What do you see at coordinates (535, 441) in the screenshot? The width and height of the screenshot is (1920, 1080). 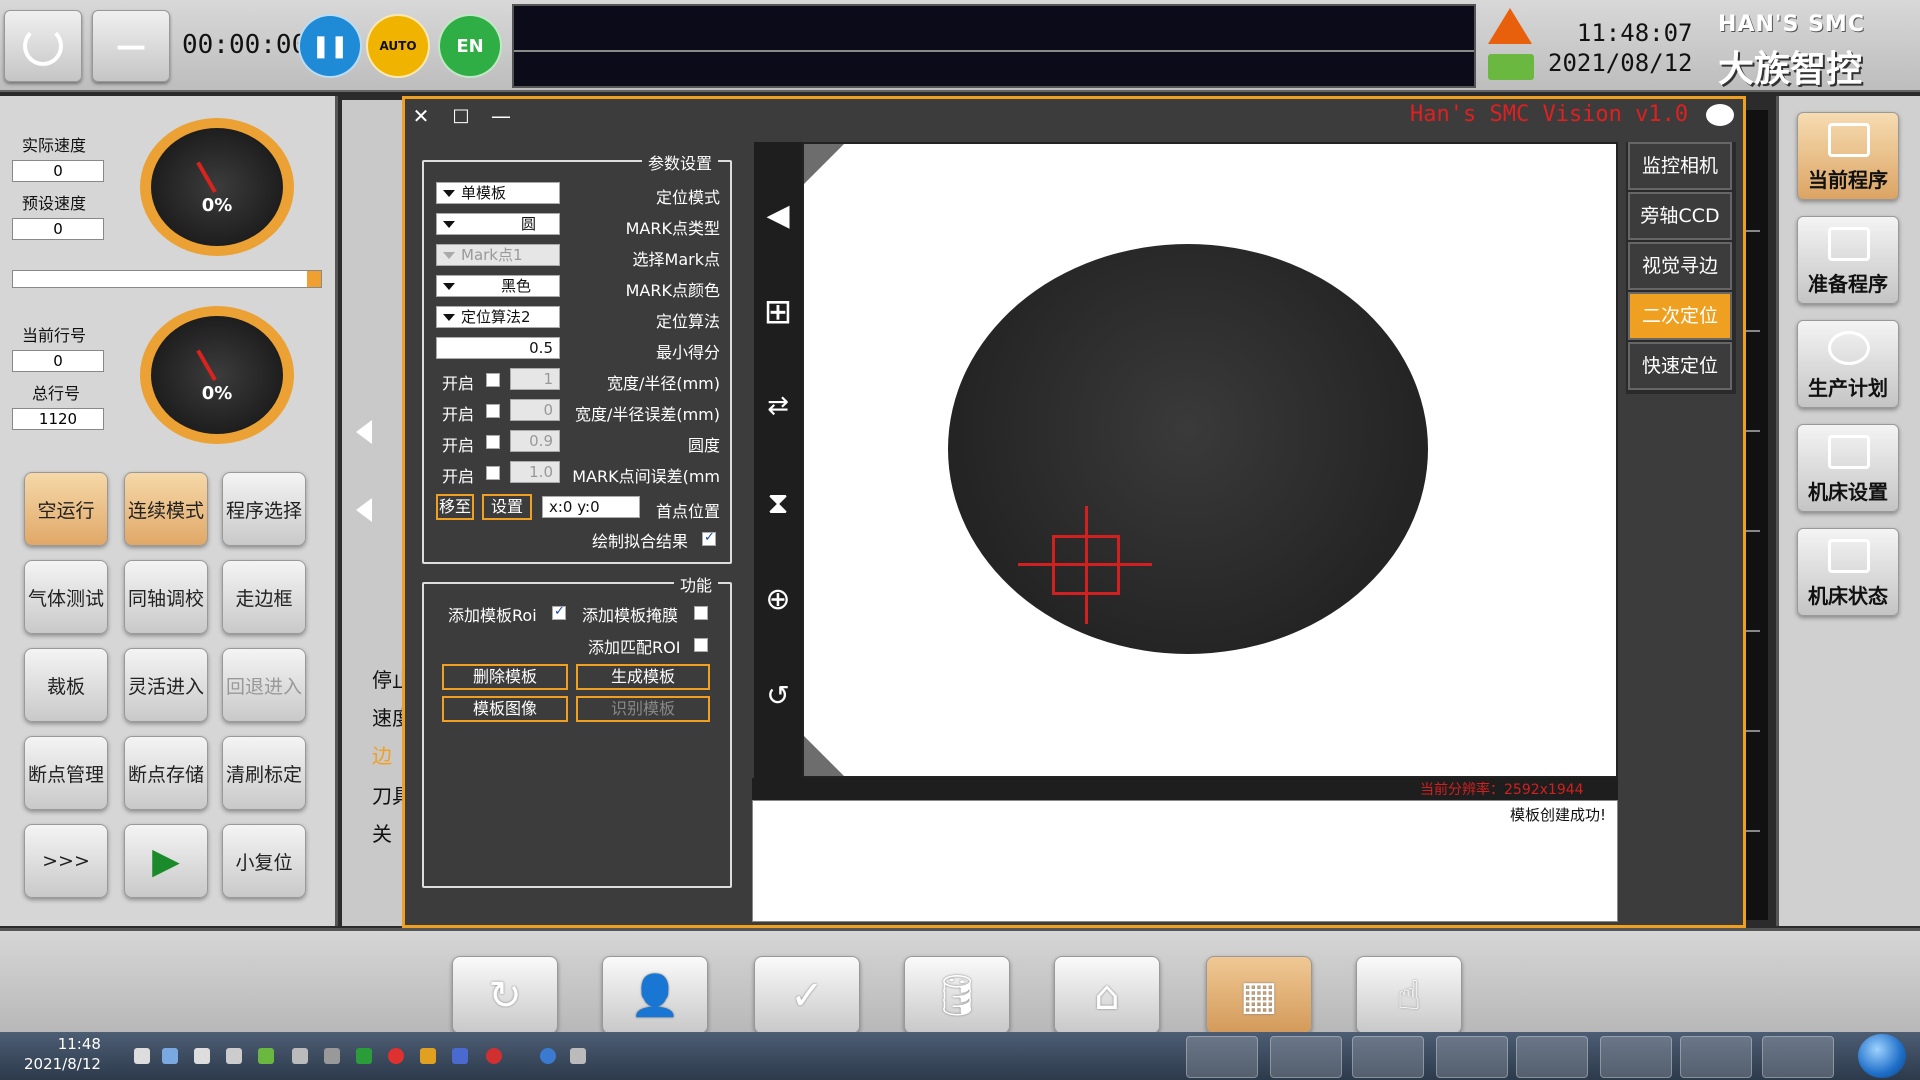 I see `roundness-input: 0.9` at bounding box center [535, 441].